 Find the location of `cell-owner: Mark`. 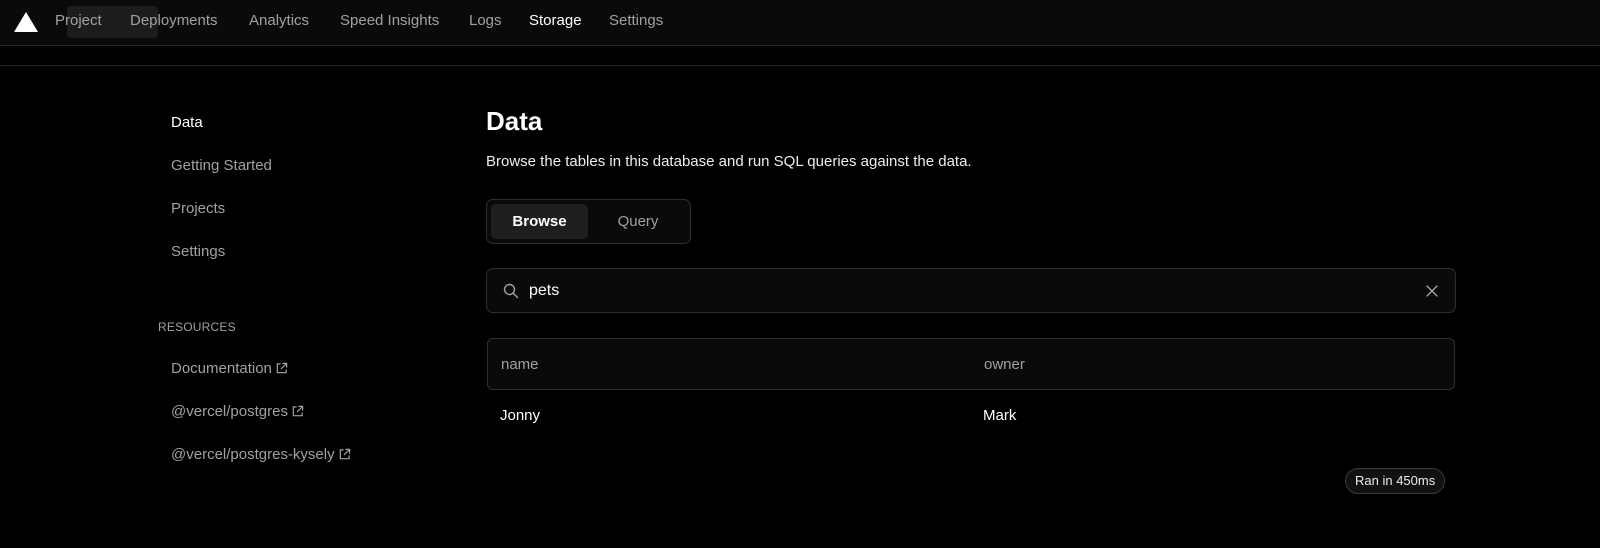

cell-owner: Mark is located at coordinates (1000, 415).